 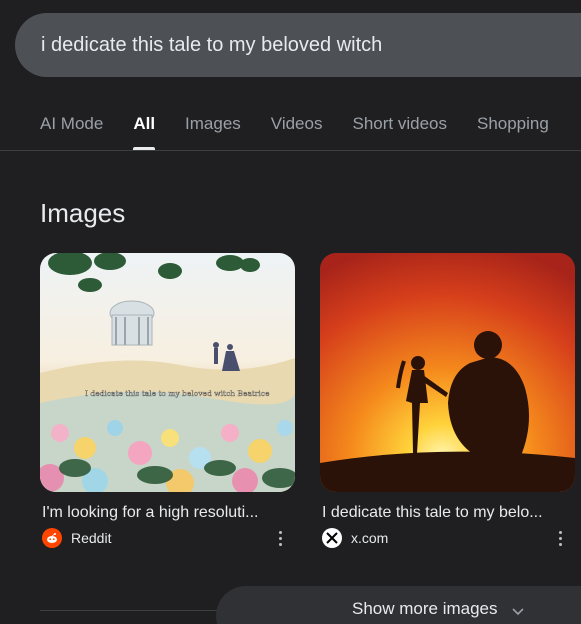 I want to click on tab-ai-mode: AI Mode, so click(x=71, y=130).